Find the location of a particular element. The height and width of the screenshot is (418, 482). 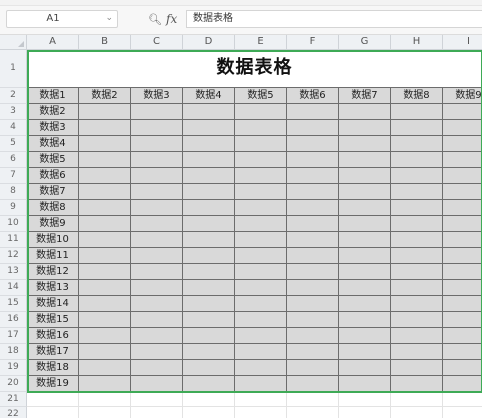

formula-input: 数据表格 is located at coordinates (334, 19).